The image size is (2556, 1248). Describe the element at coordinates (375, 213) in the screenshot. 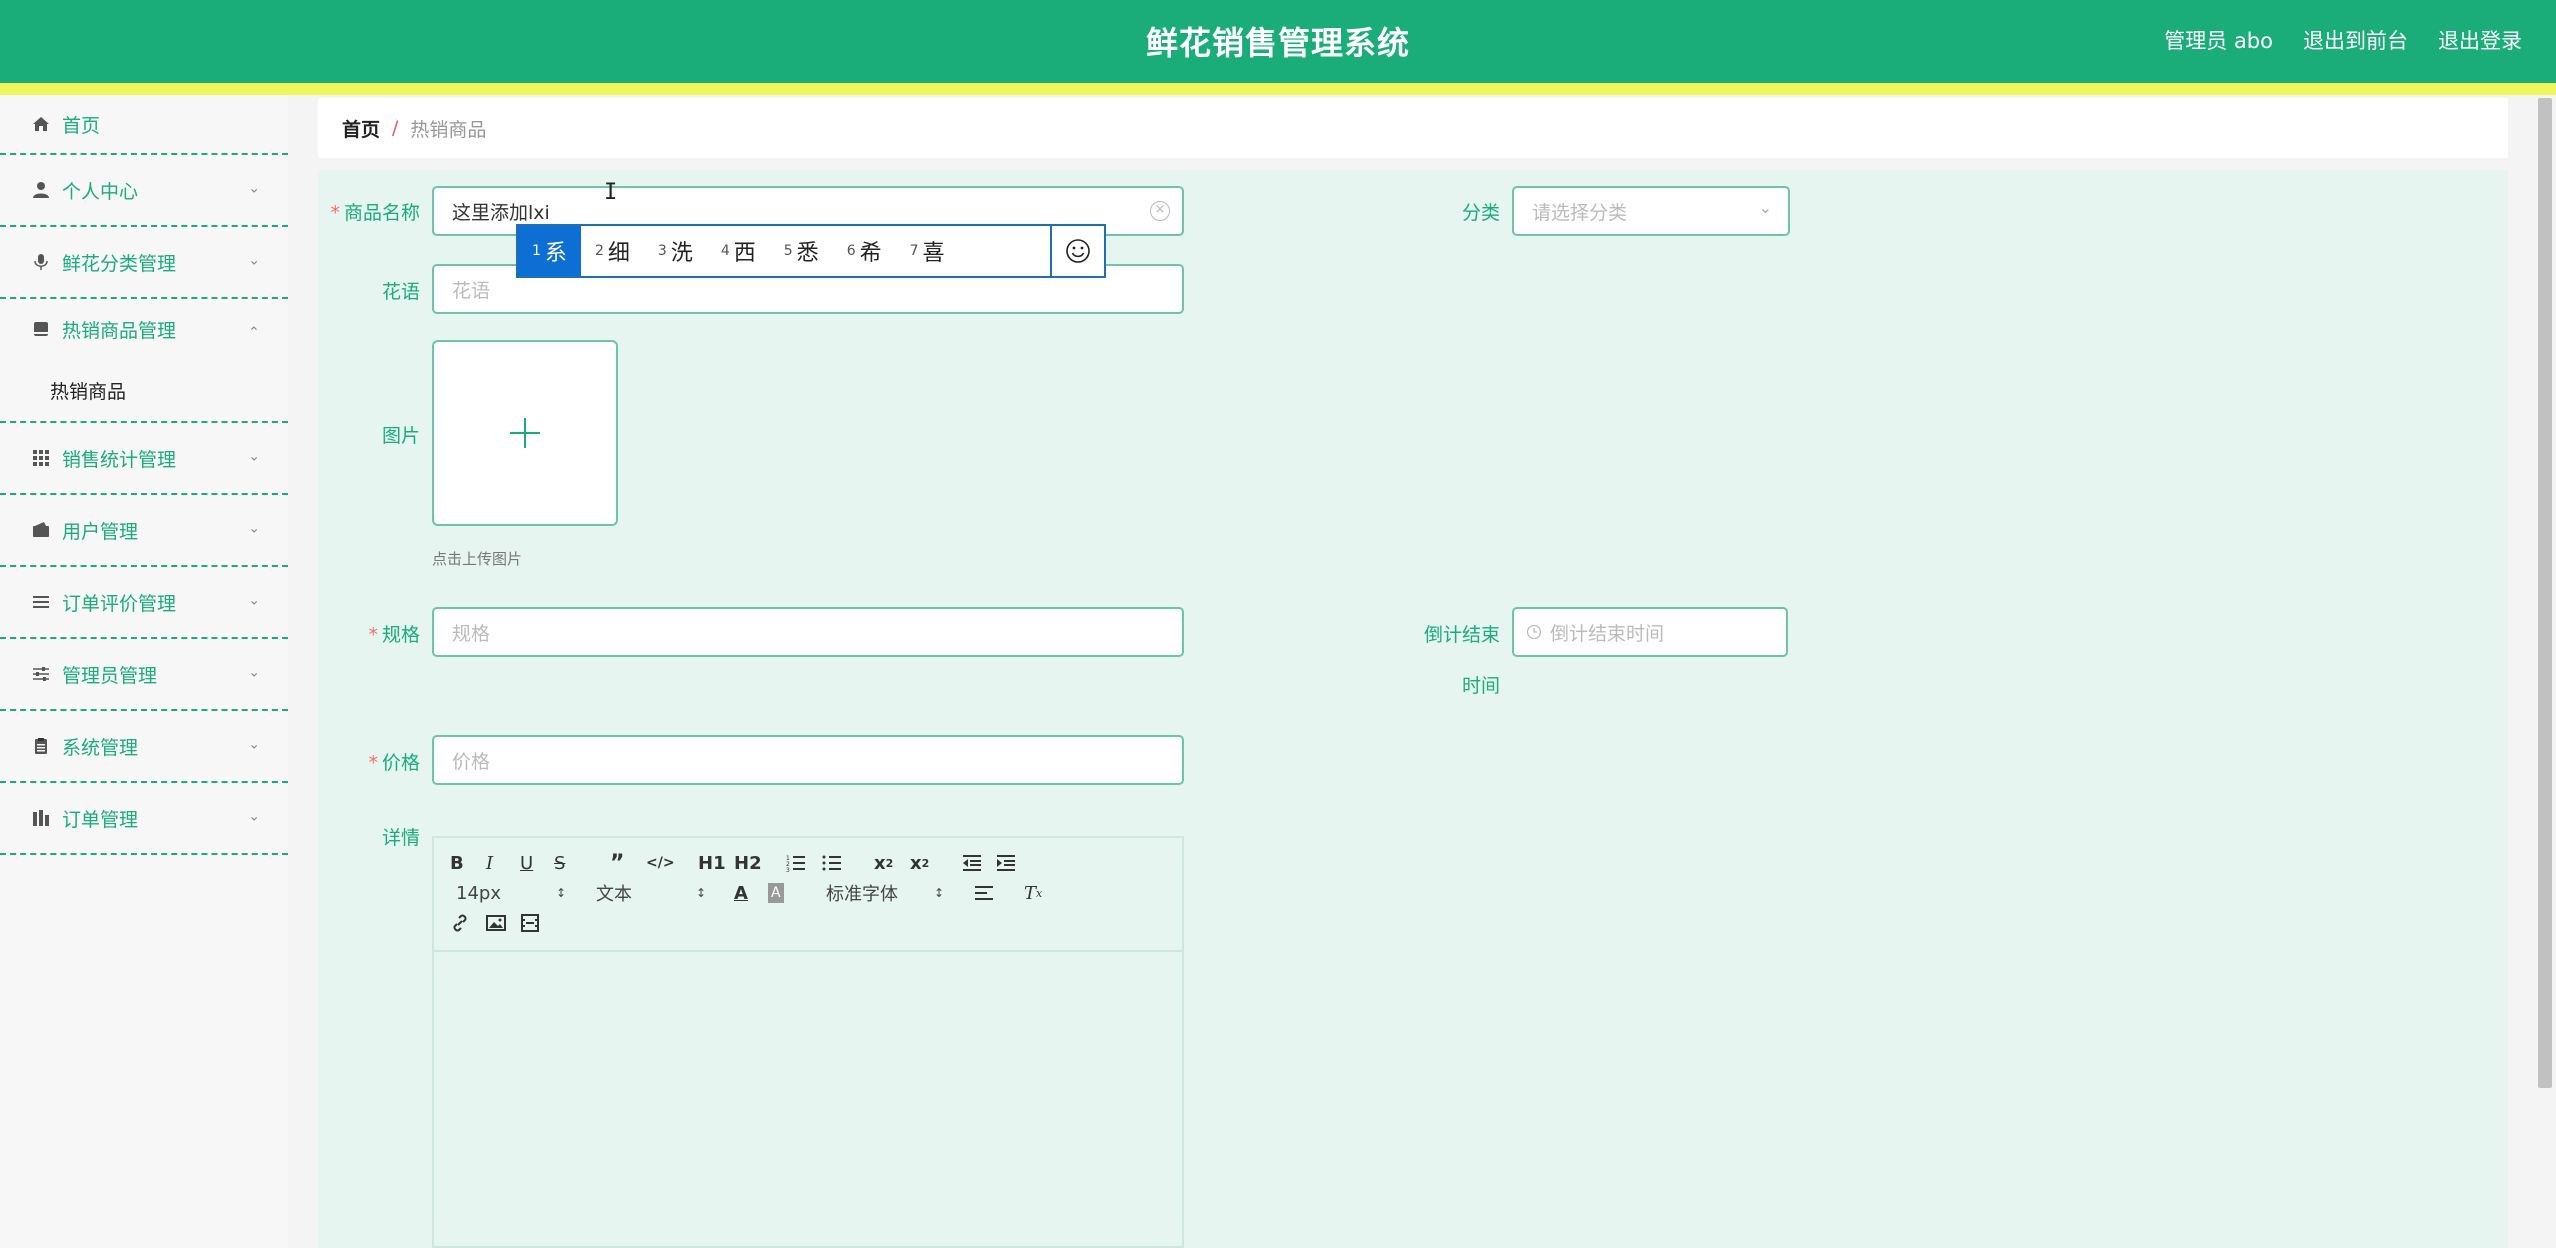

I see `name-label: * 商品名称` at that location.